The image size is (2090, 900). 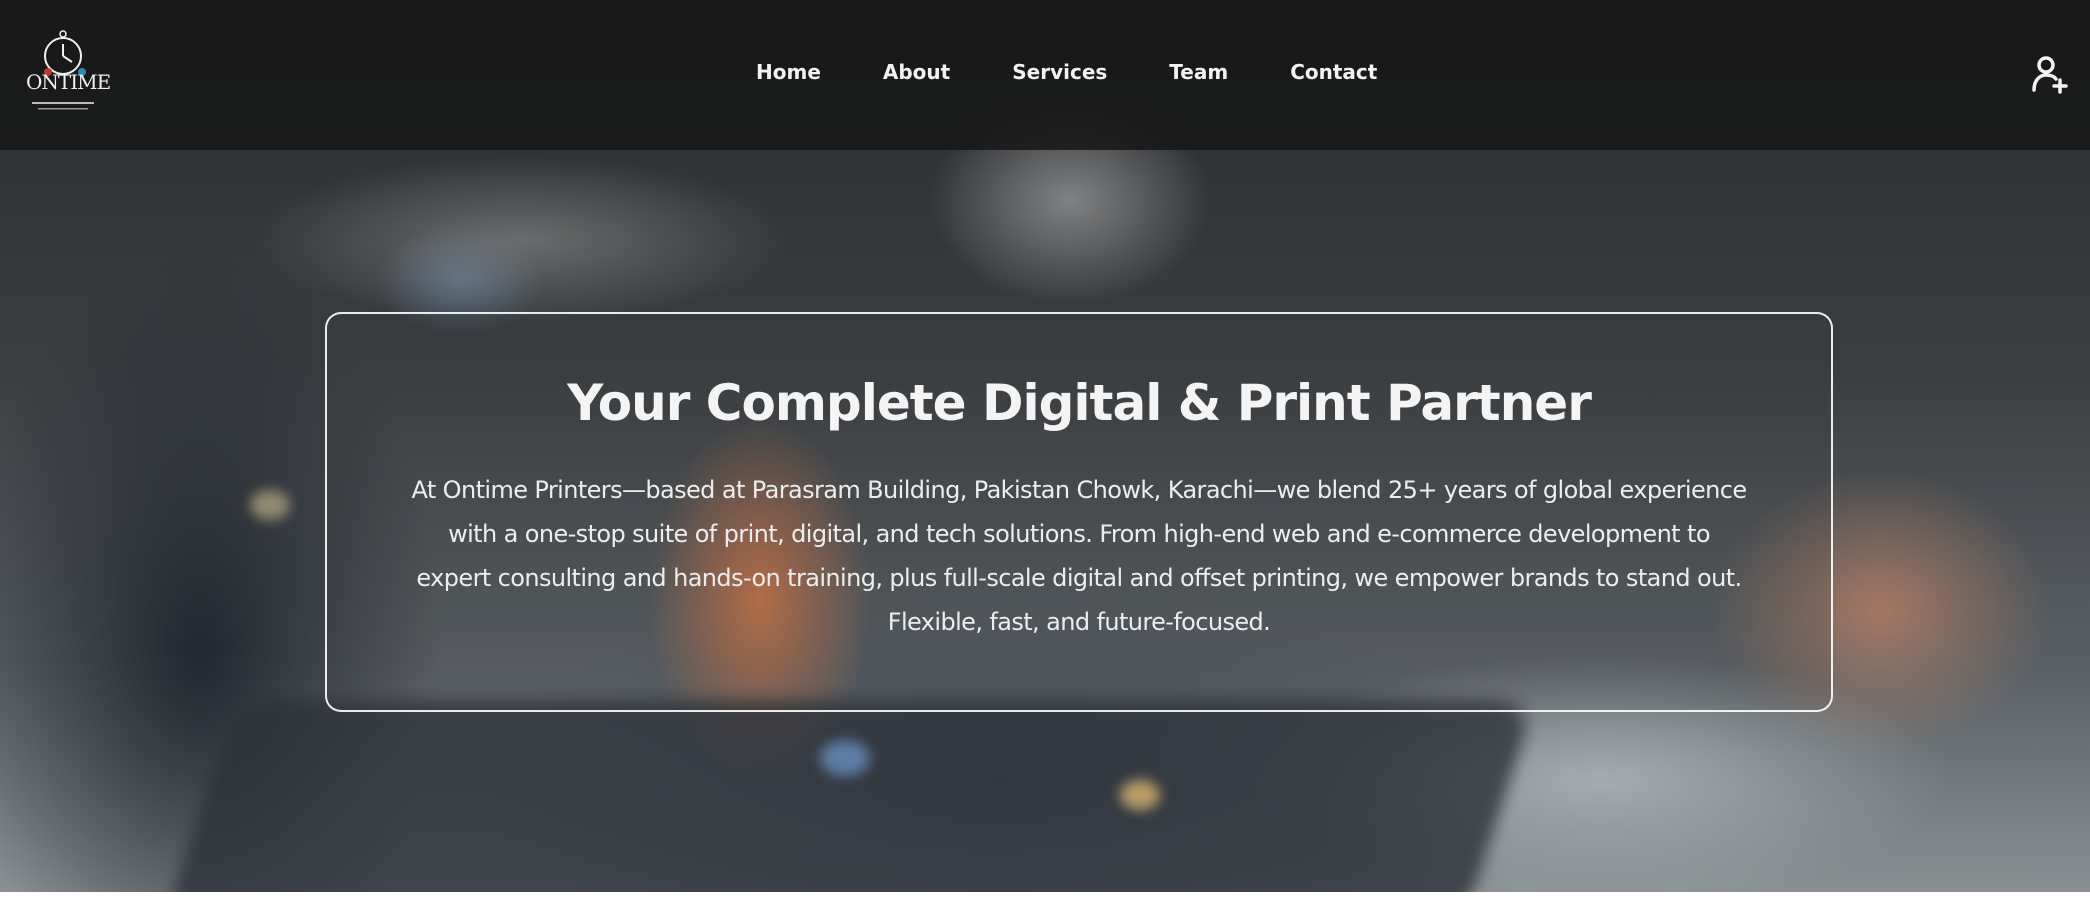 I want to click on main-nav: Home About Services Team Contact, so click(x=1066, y=72).